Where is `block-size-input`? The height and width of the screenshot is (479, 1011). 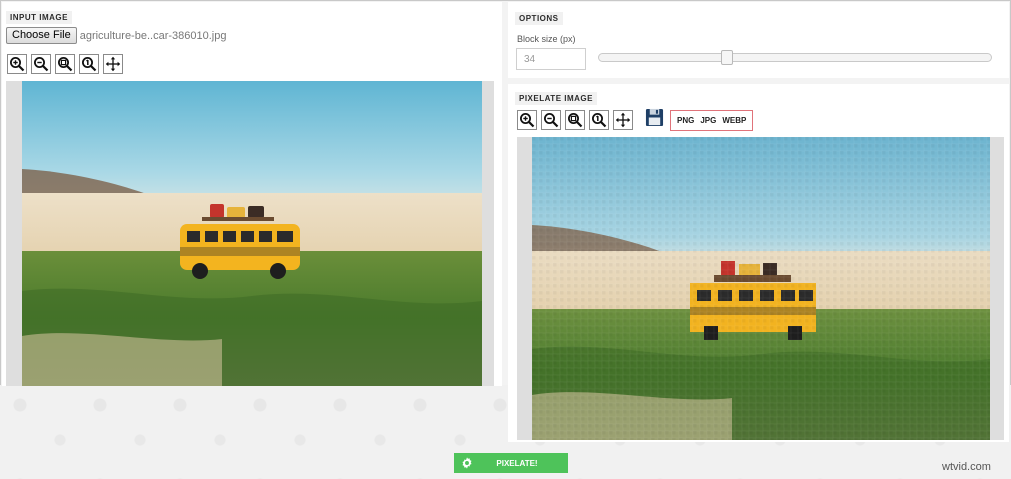
block-size-input is located at coordinates (551, 59).